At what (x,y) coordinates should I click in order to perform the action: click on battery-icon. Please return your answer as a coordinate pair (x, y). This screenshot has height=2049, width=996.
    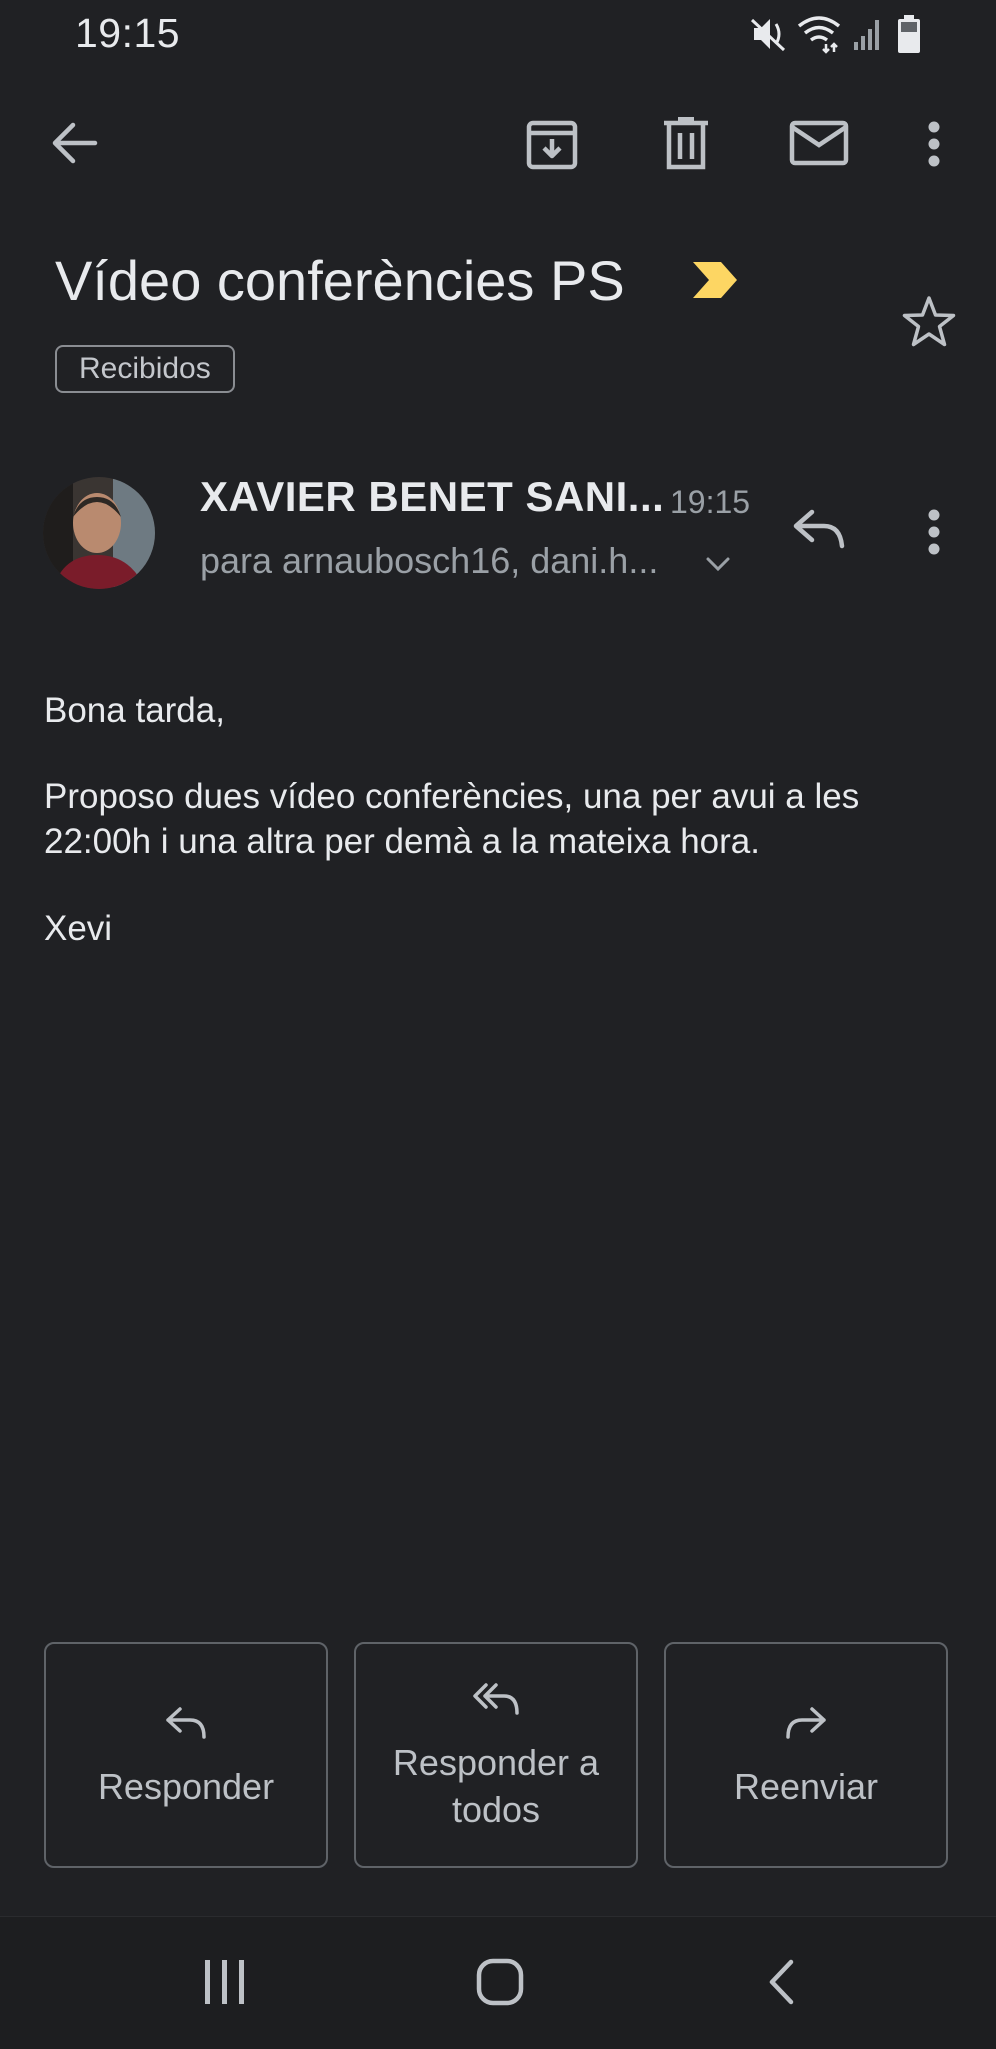
    Looking at the image, I should click on (909, 34).